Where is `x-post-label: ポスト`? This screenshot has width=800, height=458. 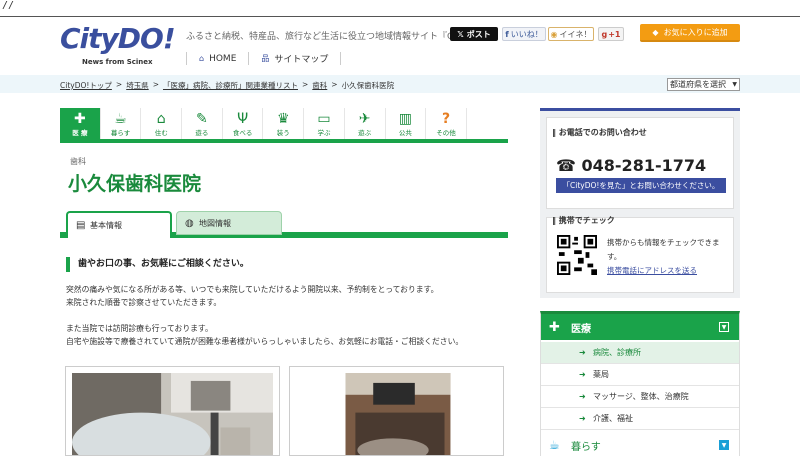 x-post-label: ポスト is located at coordinates (478, 34).